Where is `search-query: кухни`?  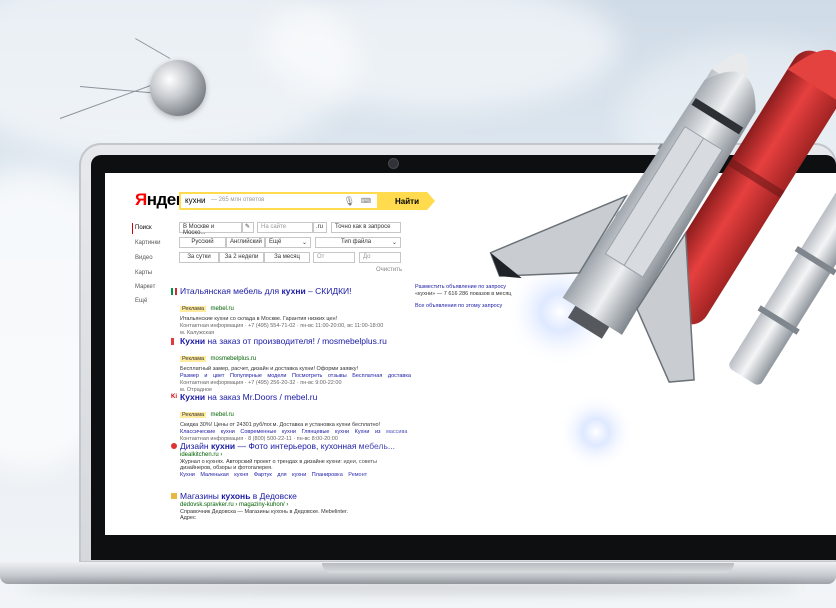
search-query: кухни is located at coordinates (195, 200).